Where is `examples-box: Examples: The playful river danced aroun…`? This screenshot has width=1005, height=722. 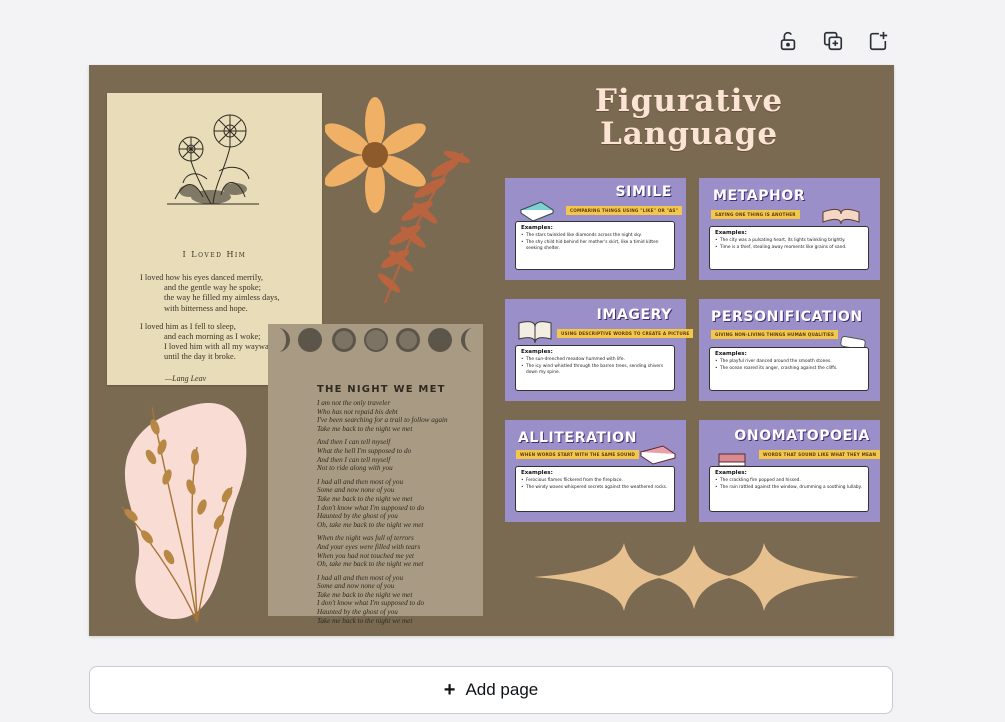
examples-box: Examples: The playful river danced aroun… is located at coordinates (789, 369).